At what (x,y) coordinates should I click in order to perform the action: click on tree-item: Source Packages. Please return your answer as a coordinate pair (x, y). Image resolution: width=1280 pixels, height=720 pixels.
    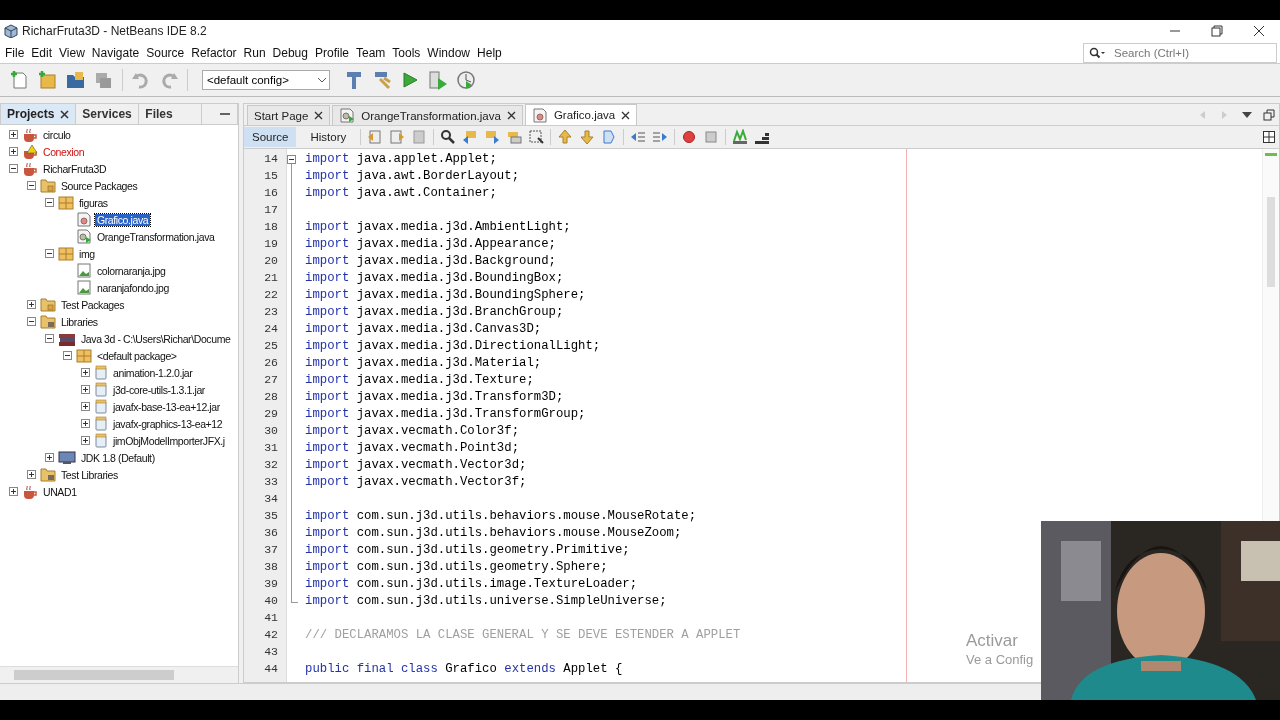
    Looking at the image, I should click on (99, 185).